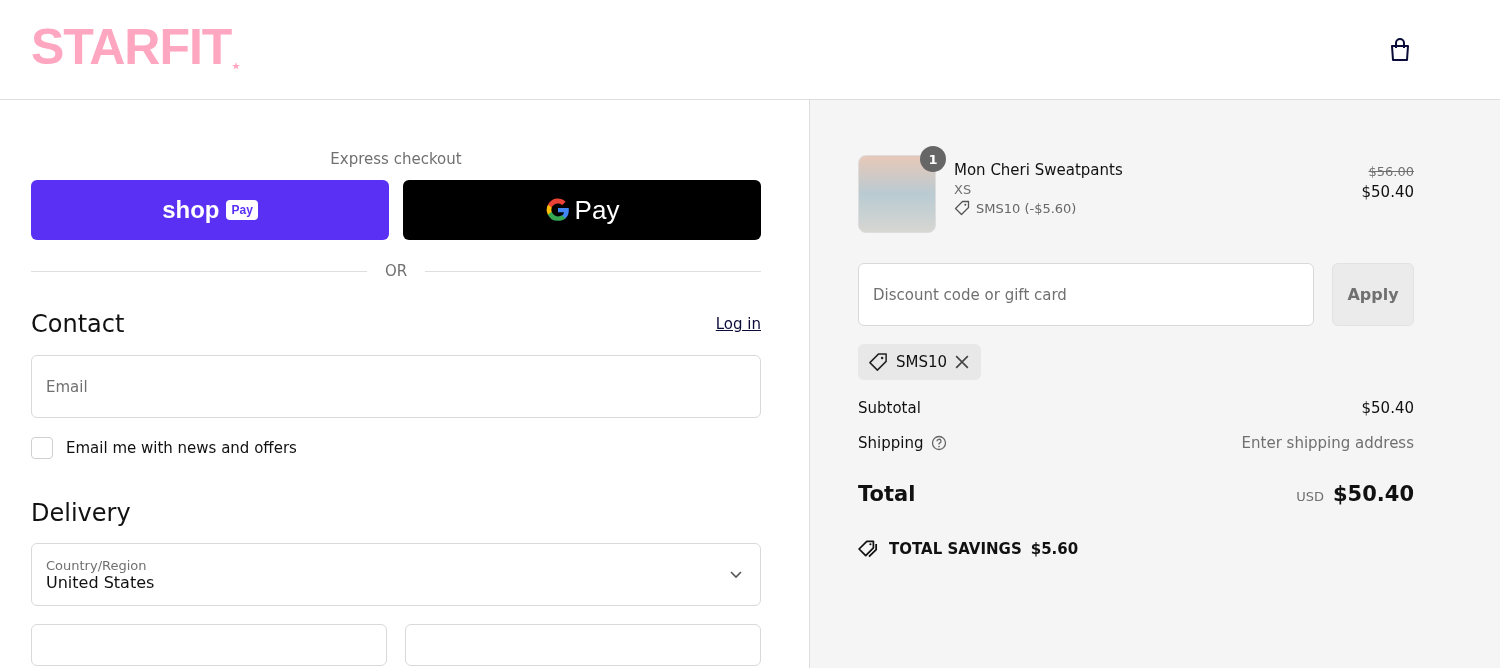 Image resolution: width=1500 pixels, height=668 pixels. I want to click on total-value: $50.40, so click(1373, 494).